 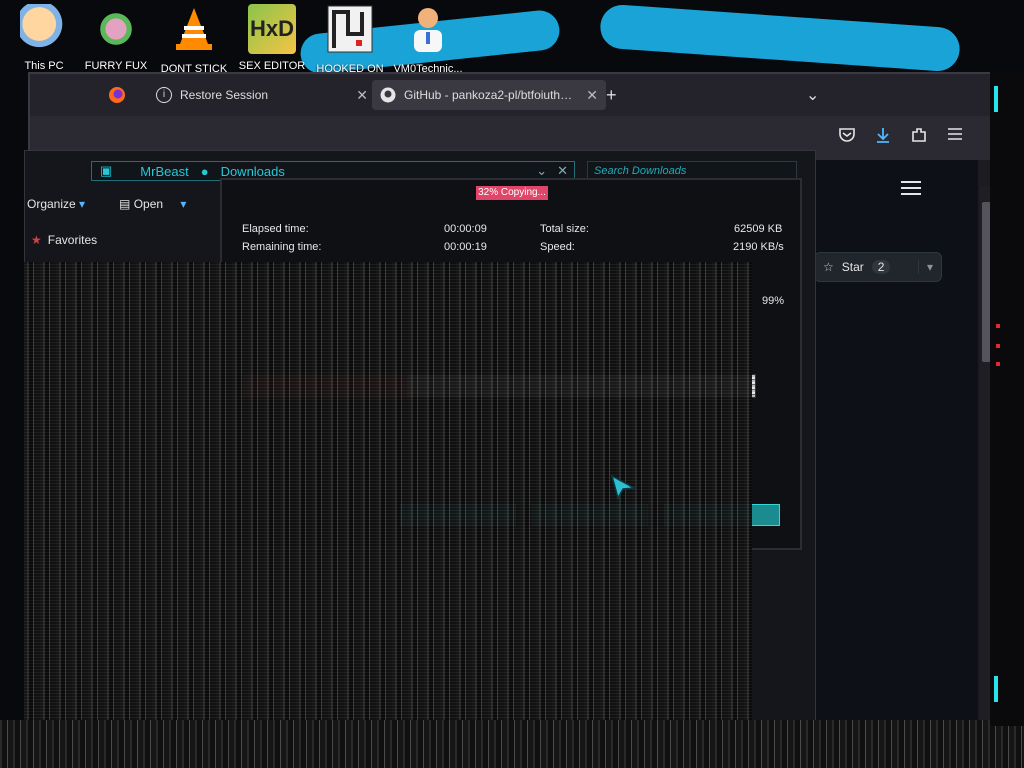 What do you see at coordinates (557, 247) in the screenshot?
I see `speed-label: Speed:` at bounding box center [557, 247].